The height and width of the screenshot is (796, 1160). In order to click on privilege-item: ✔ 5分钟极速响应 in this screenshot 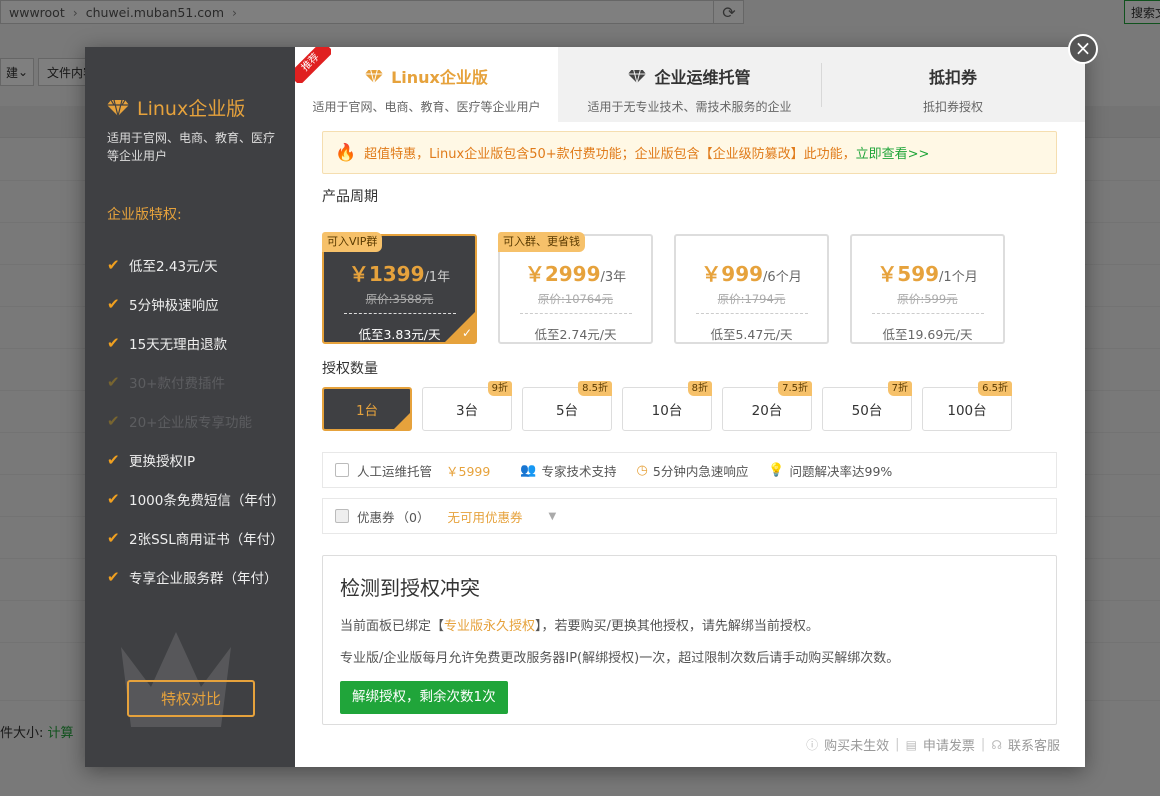, I will do `click(196, 303)`.